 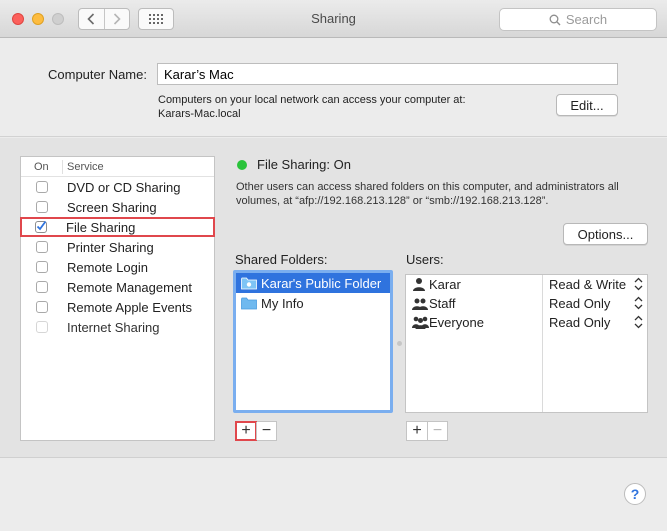 What do you see at coordinates (586, 19) in the screenshot?
I see `search-placeholder: Search` at bounding box center [586, 19].